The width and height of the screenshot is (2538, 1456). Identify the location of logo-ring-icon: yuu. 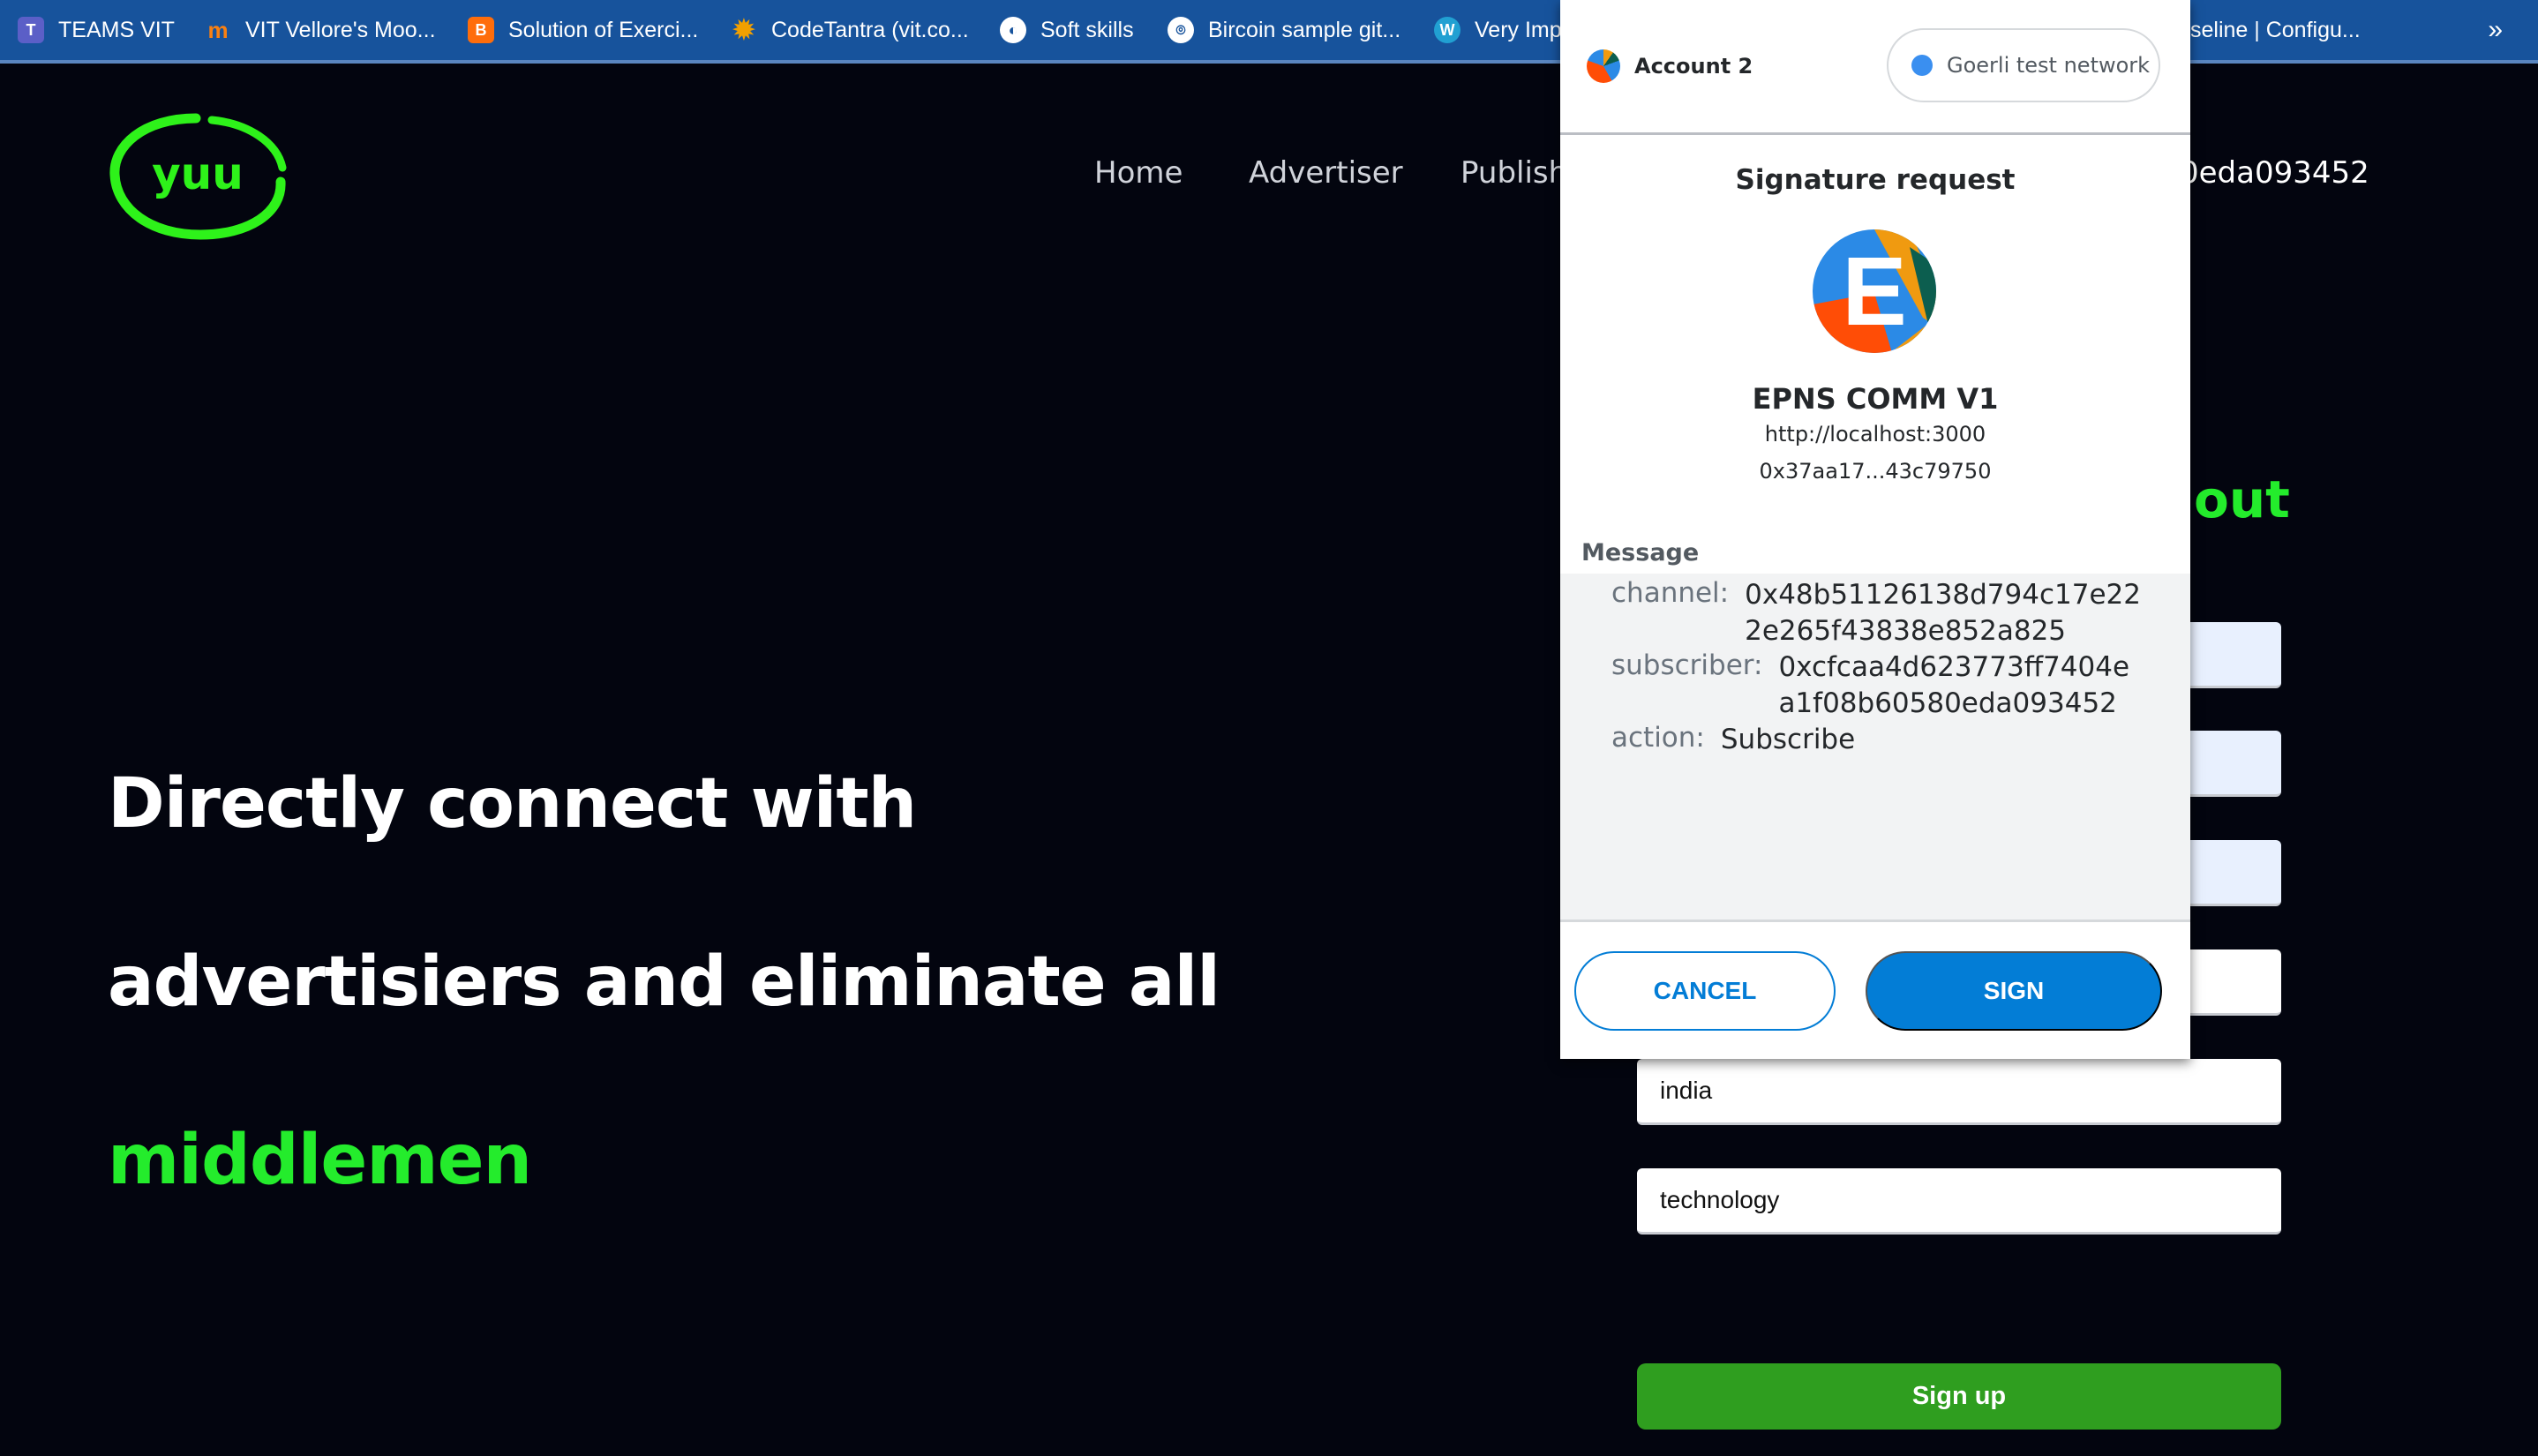
(198, 176).